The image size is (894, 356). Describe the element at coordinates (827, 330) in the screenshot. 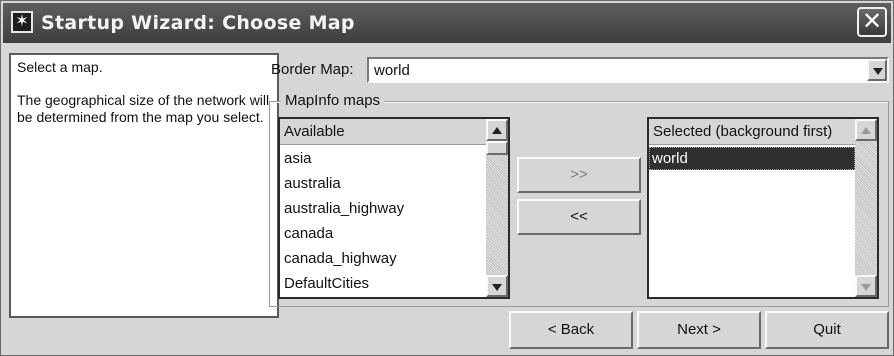

I see `quit-button: Quit` at that location.